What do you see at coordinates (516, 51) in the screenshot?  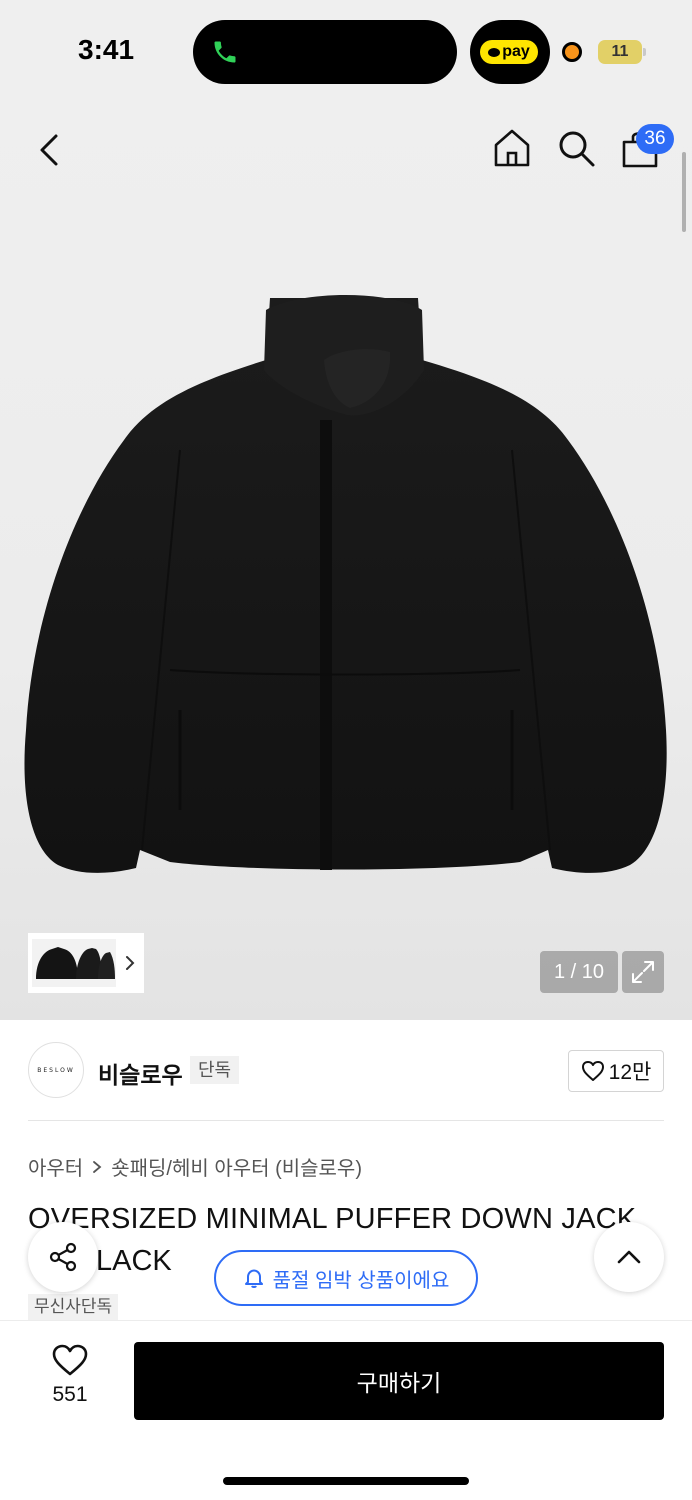 I see `pay-label: pay` at bounding box center [516, 51].